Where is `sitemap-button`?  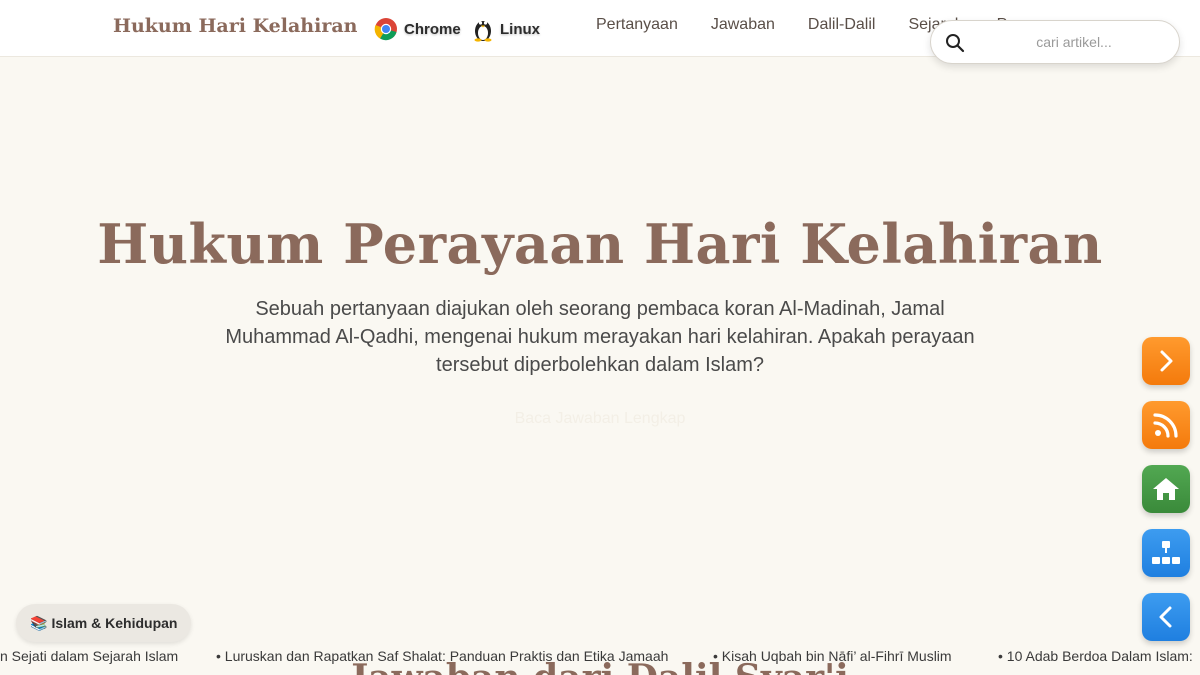
sitemap-button is located at coordinates (1166, 553).